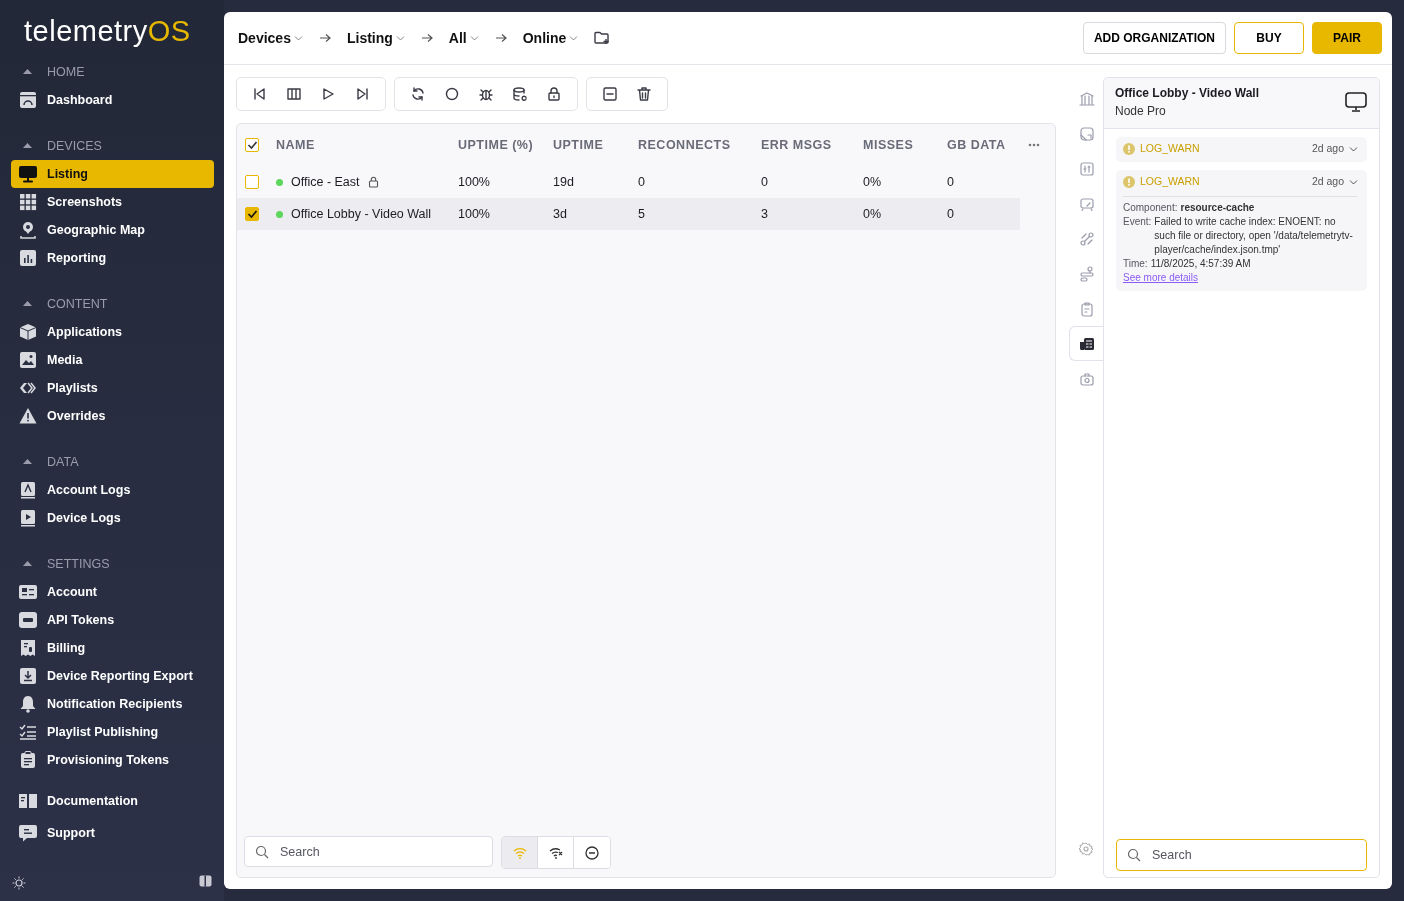 This screenshot has height=901, width=1404. Describe the element at coordinates (270, 38) in the screenshot. I see `breadcrumb-dropdown: Devices` at that location.